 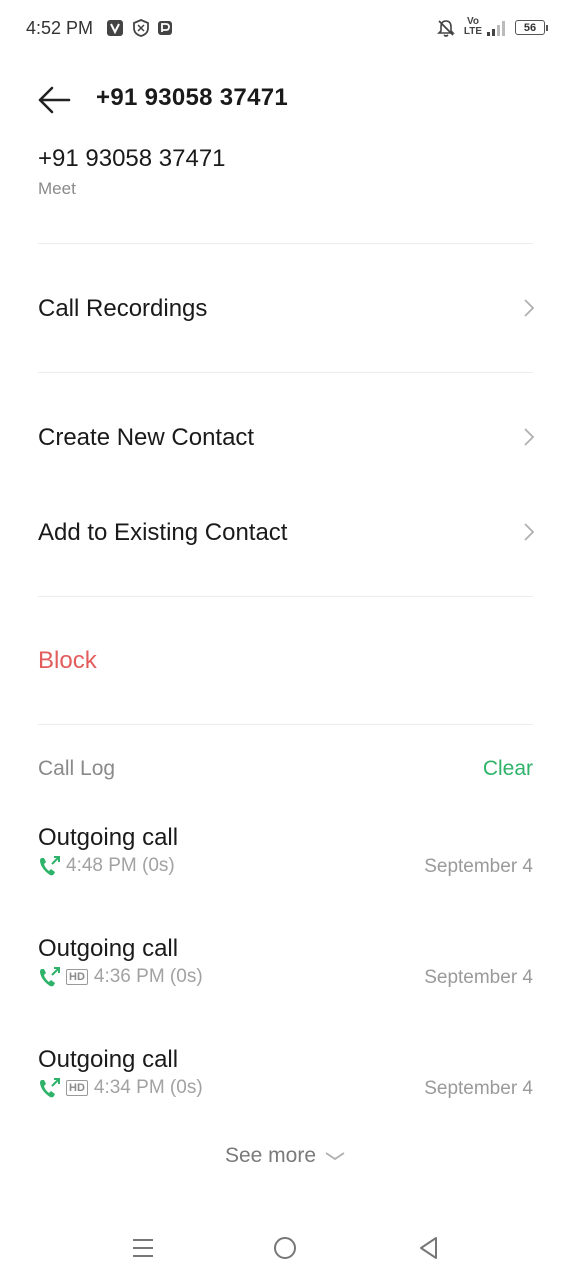 I want to click on back-arrow-icon, so click(x=54, y=100).